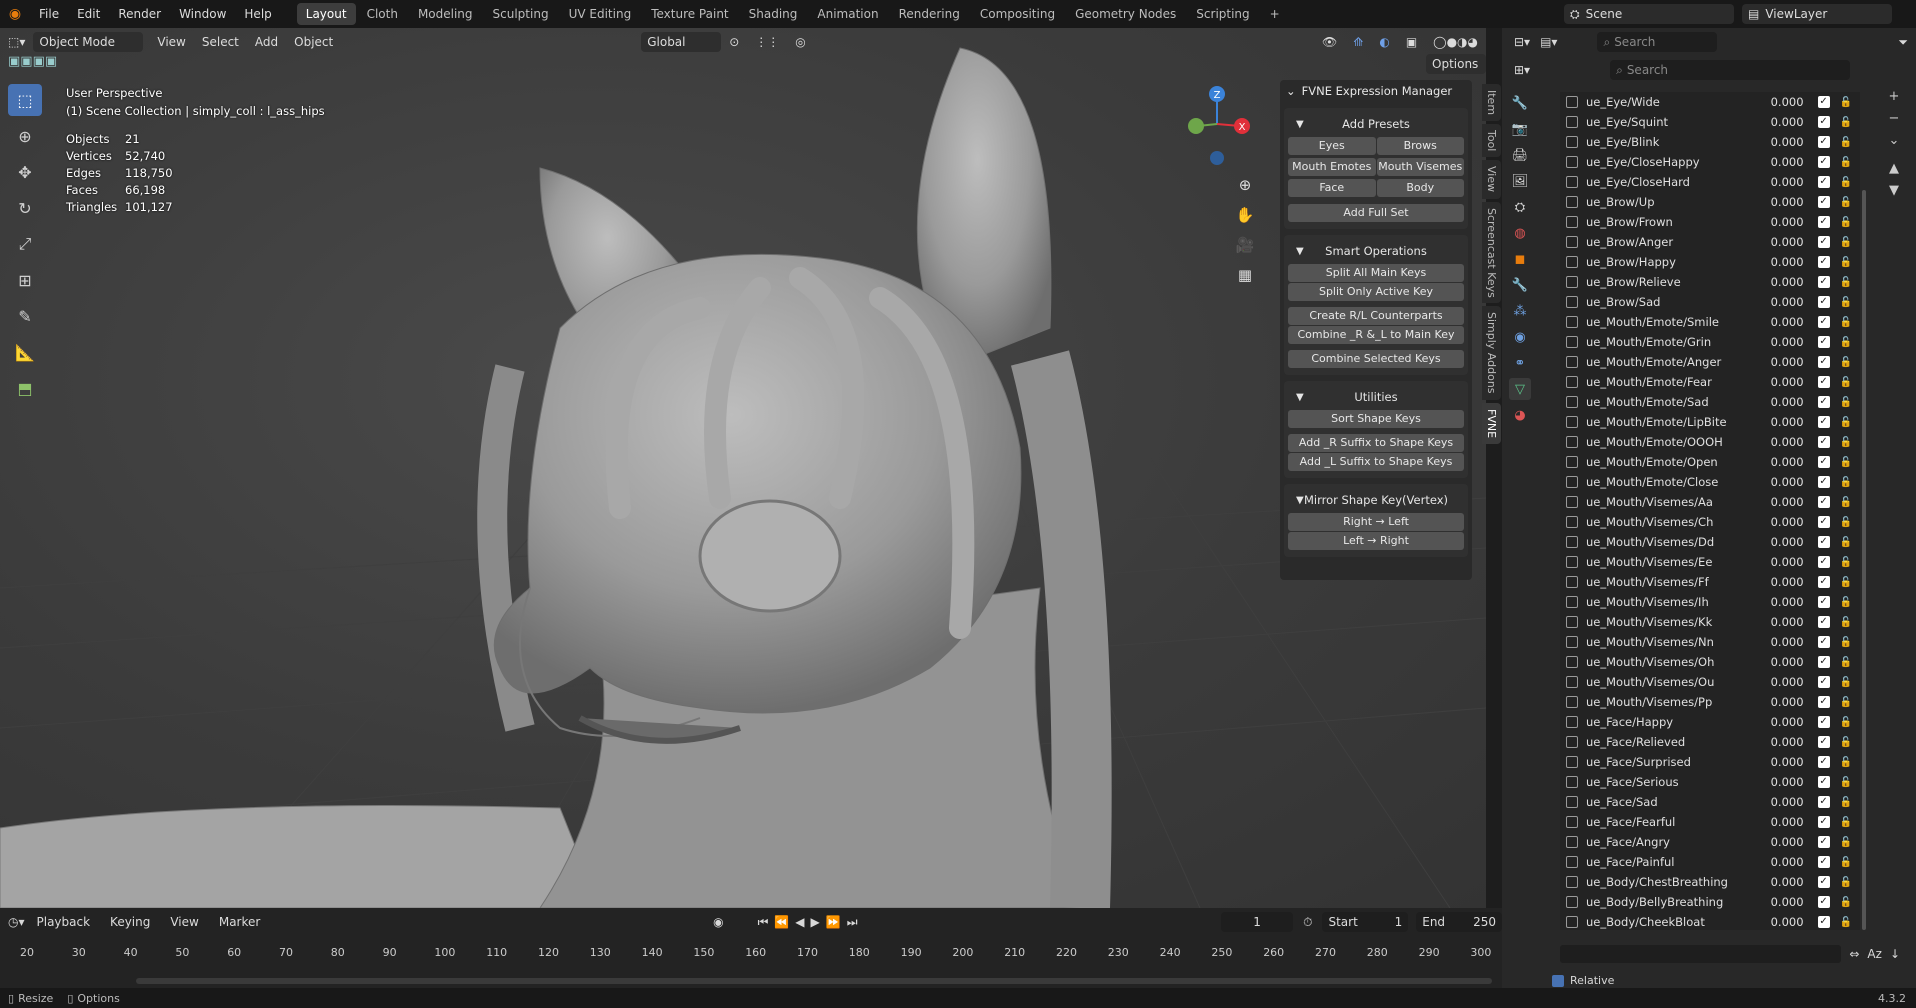 This screenshot has height=1008, width=1916. What do you see at coordinates (1710, 262) in the screenshot?
I see `shape-key-row: ue_Brow/Happy 0.000 ✓ 🔓` at bounding box center [1710, 262].